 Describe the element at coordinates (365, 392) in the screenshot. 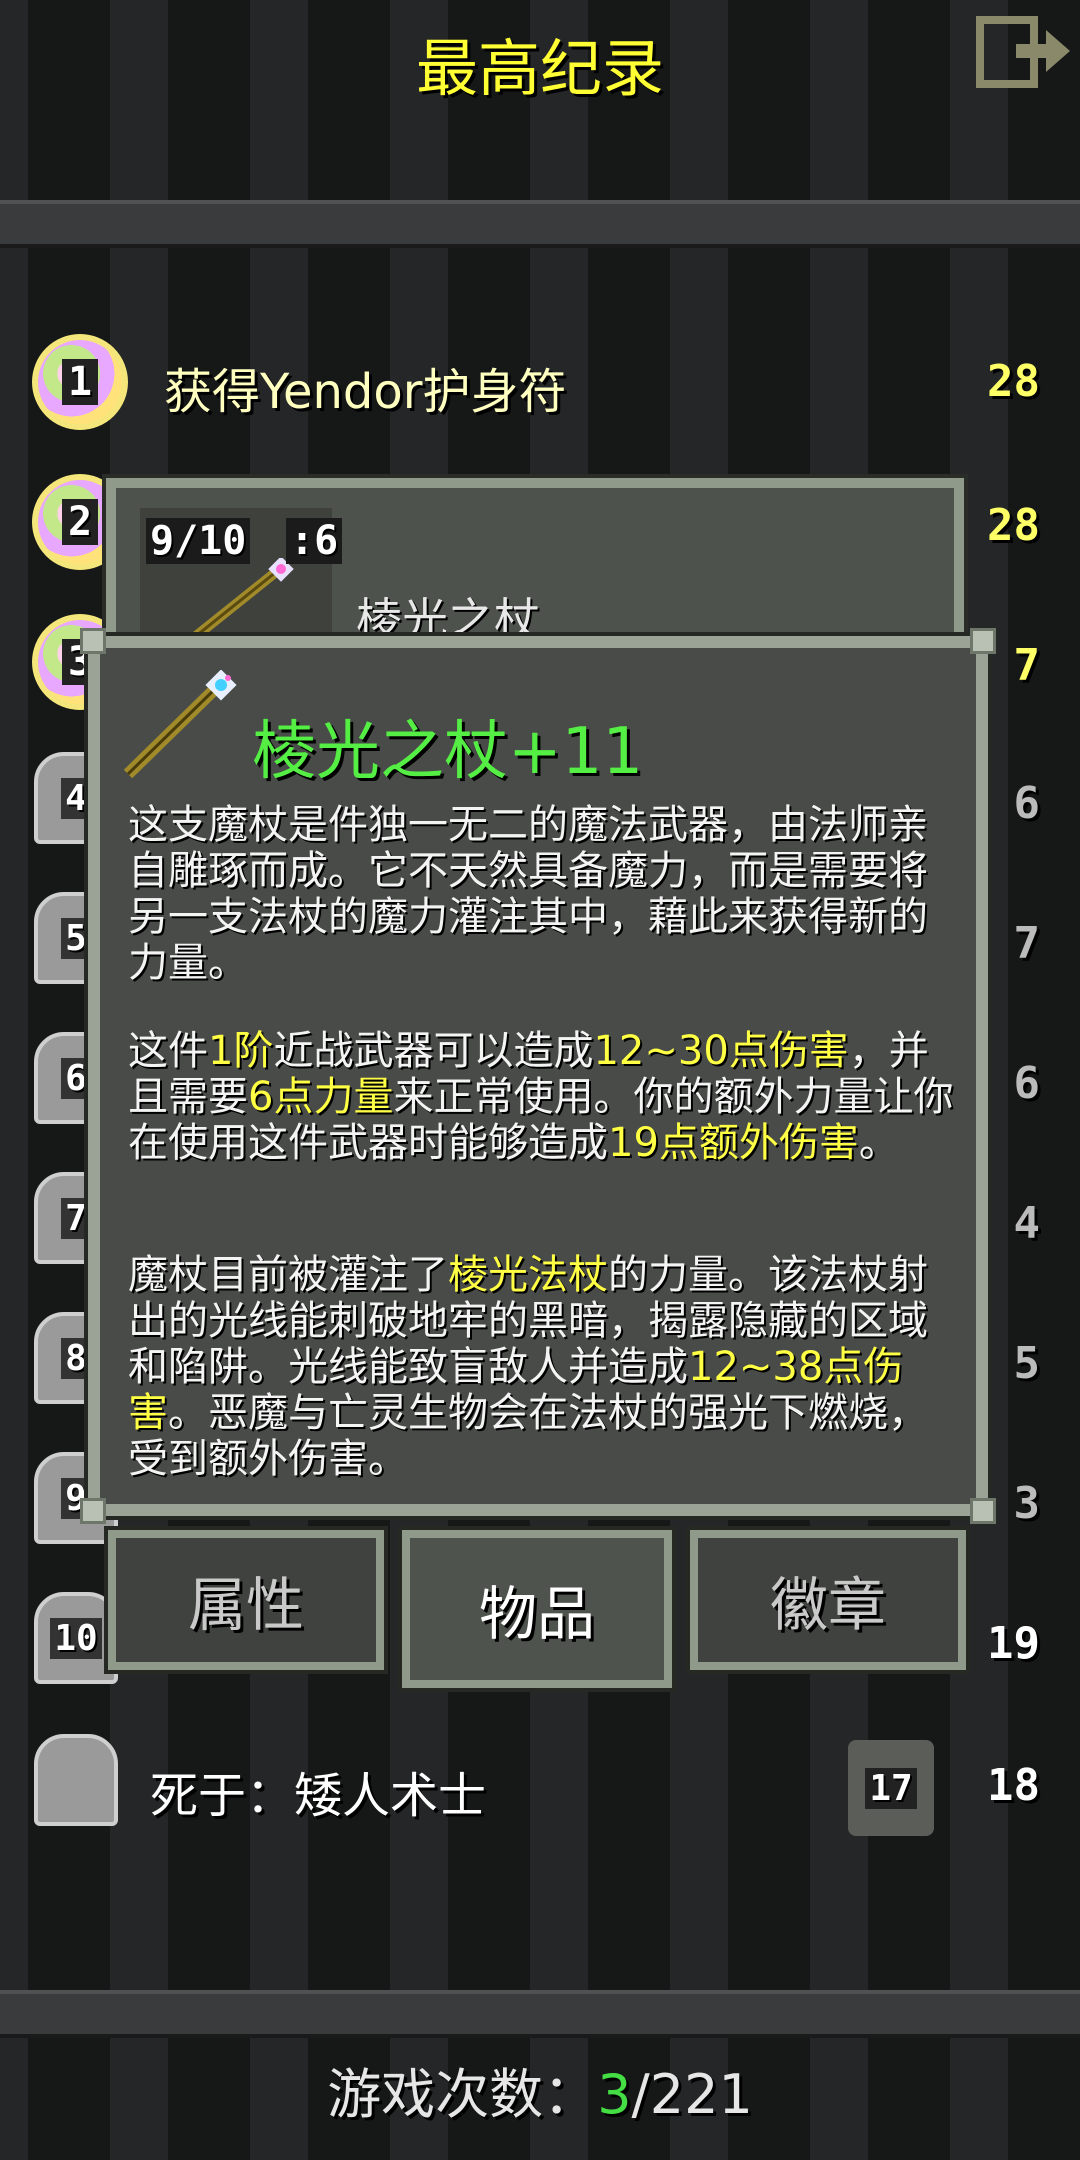

I see `ranking-result: 获得Yendor护身符` at that location.